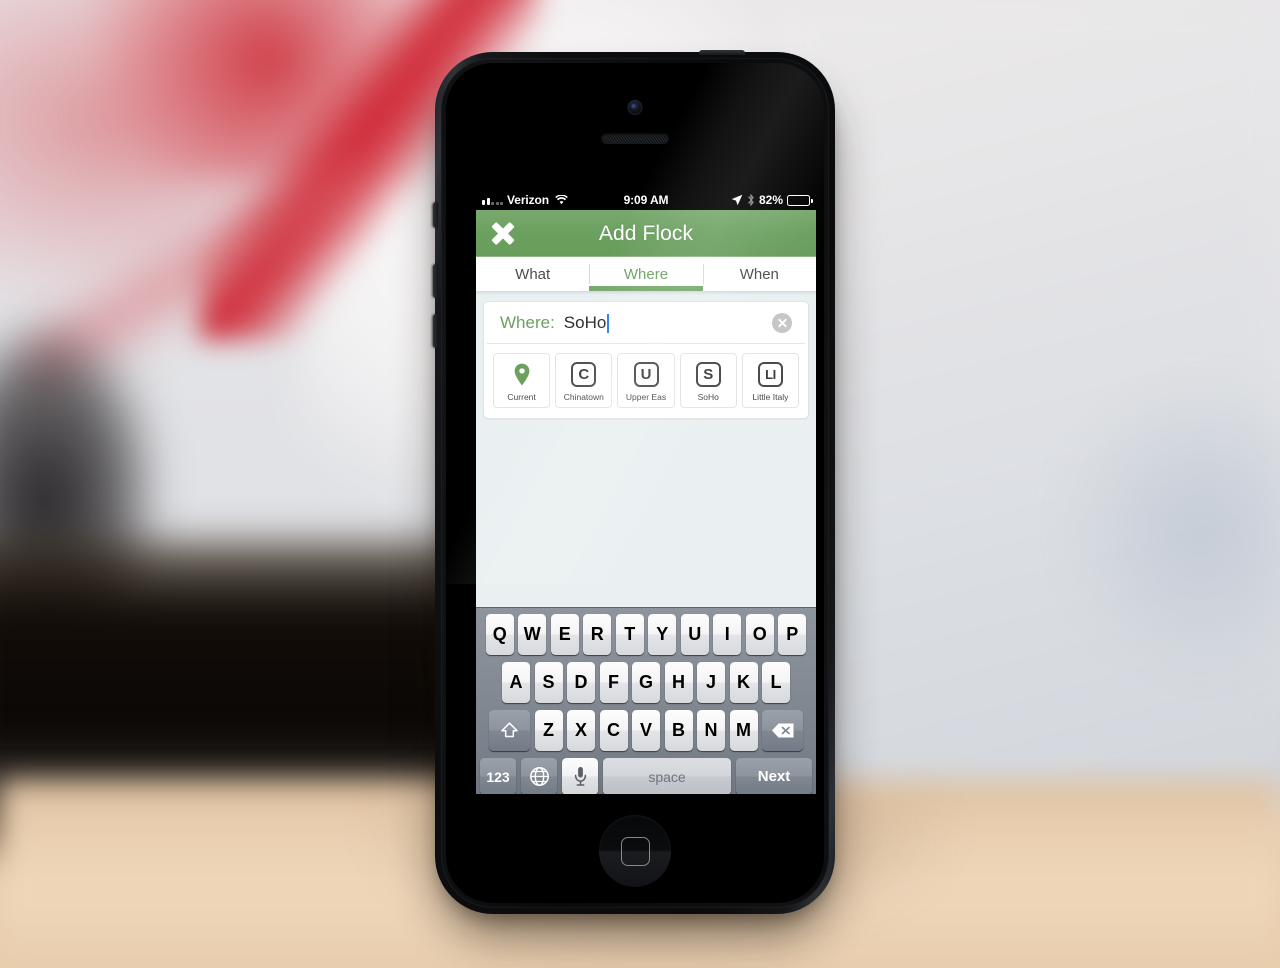 This screenshot has width=1280, height=968. I want to click on key-a: A, so click(516, 682).